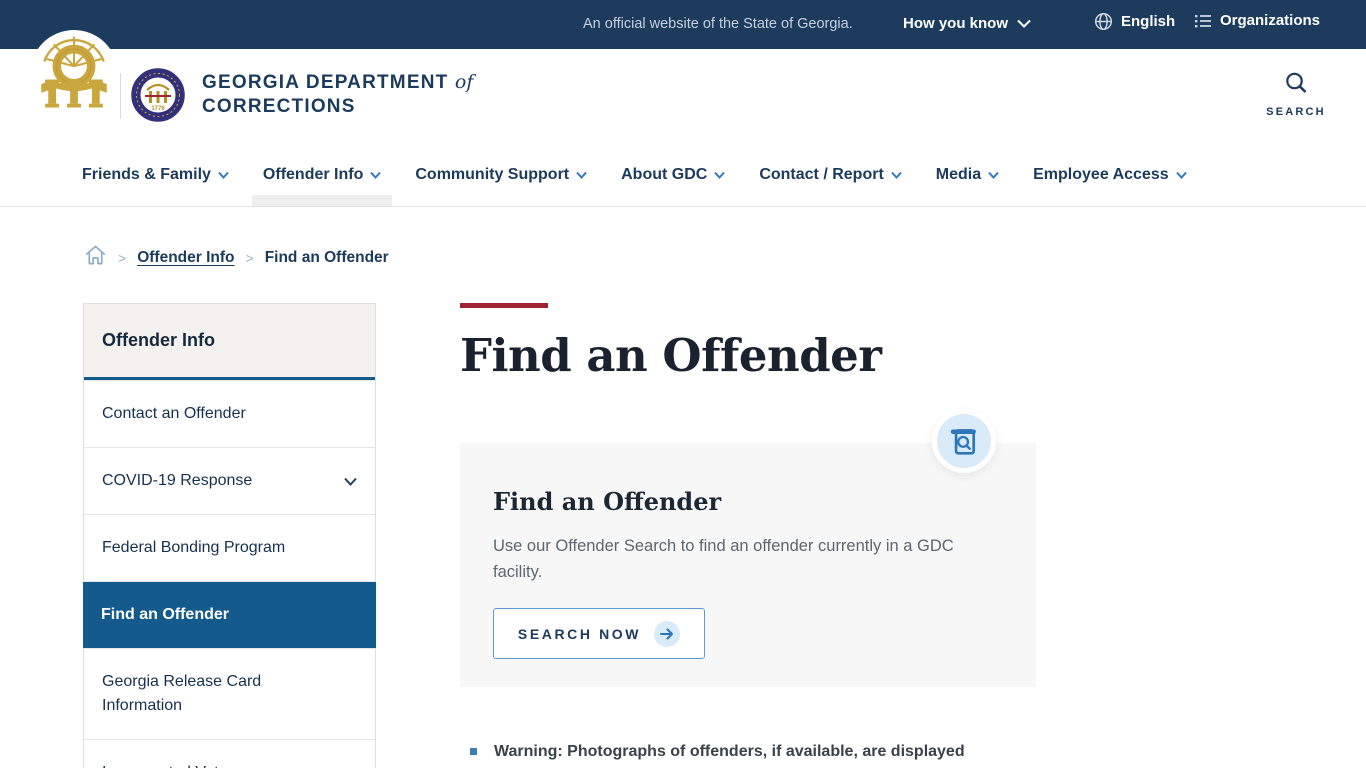  I want to click on gdc-seal: 1776, so click(158, 95).